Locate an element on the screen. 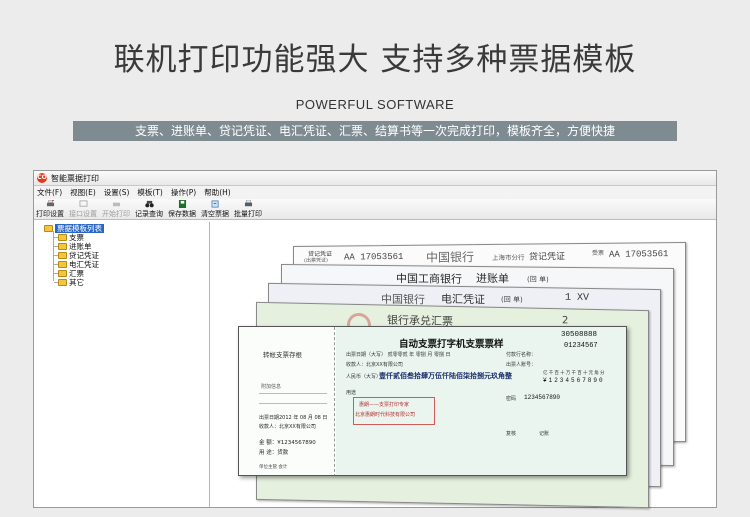 This screenshot has width=750, height=517. tool-label: 记录查询 is located at coordinates (149, 214).